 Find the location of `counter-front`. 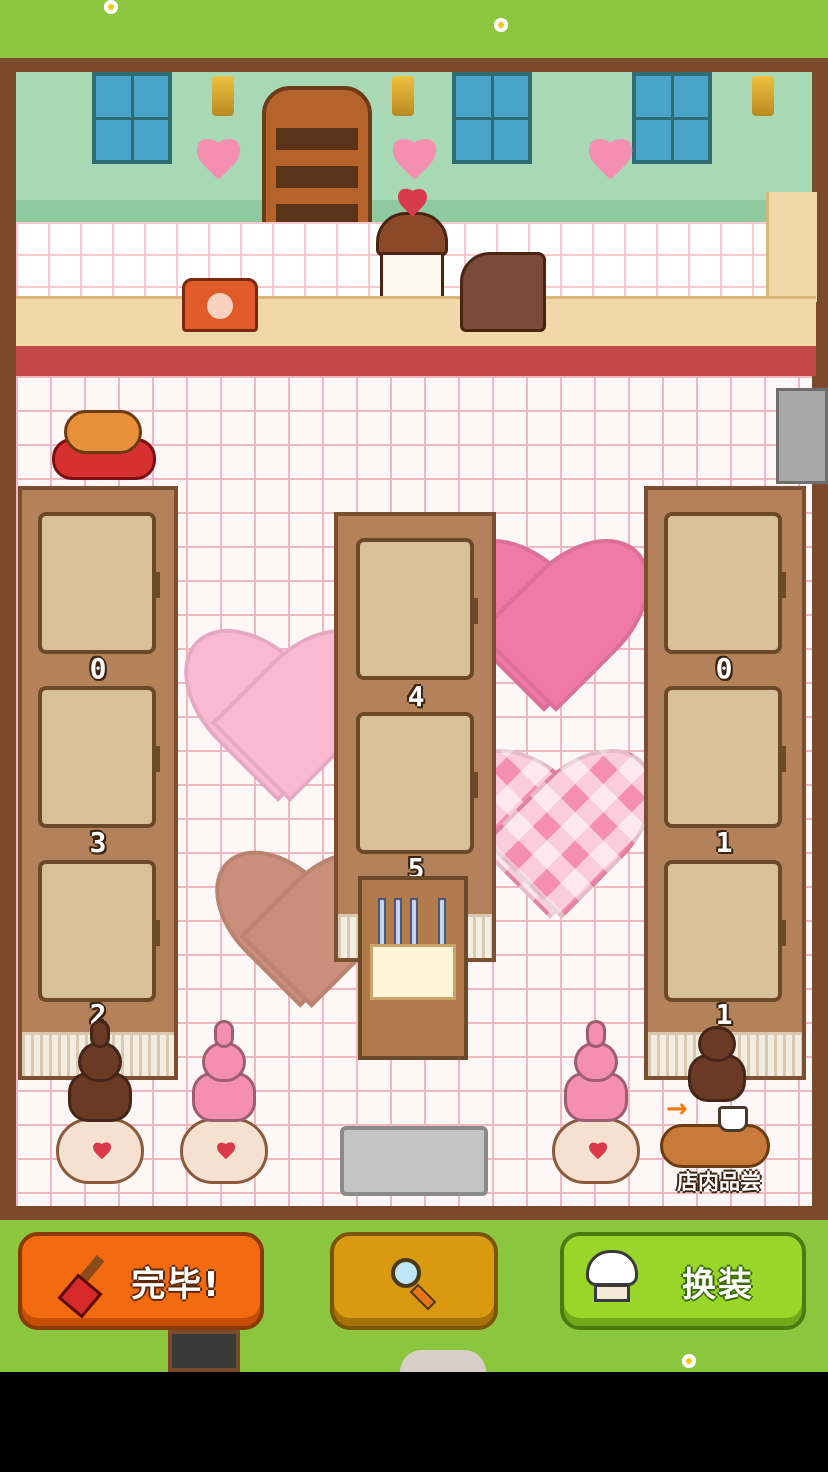

counter-front is located at coordinates (416, 361).